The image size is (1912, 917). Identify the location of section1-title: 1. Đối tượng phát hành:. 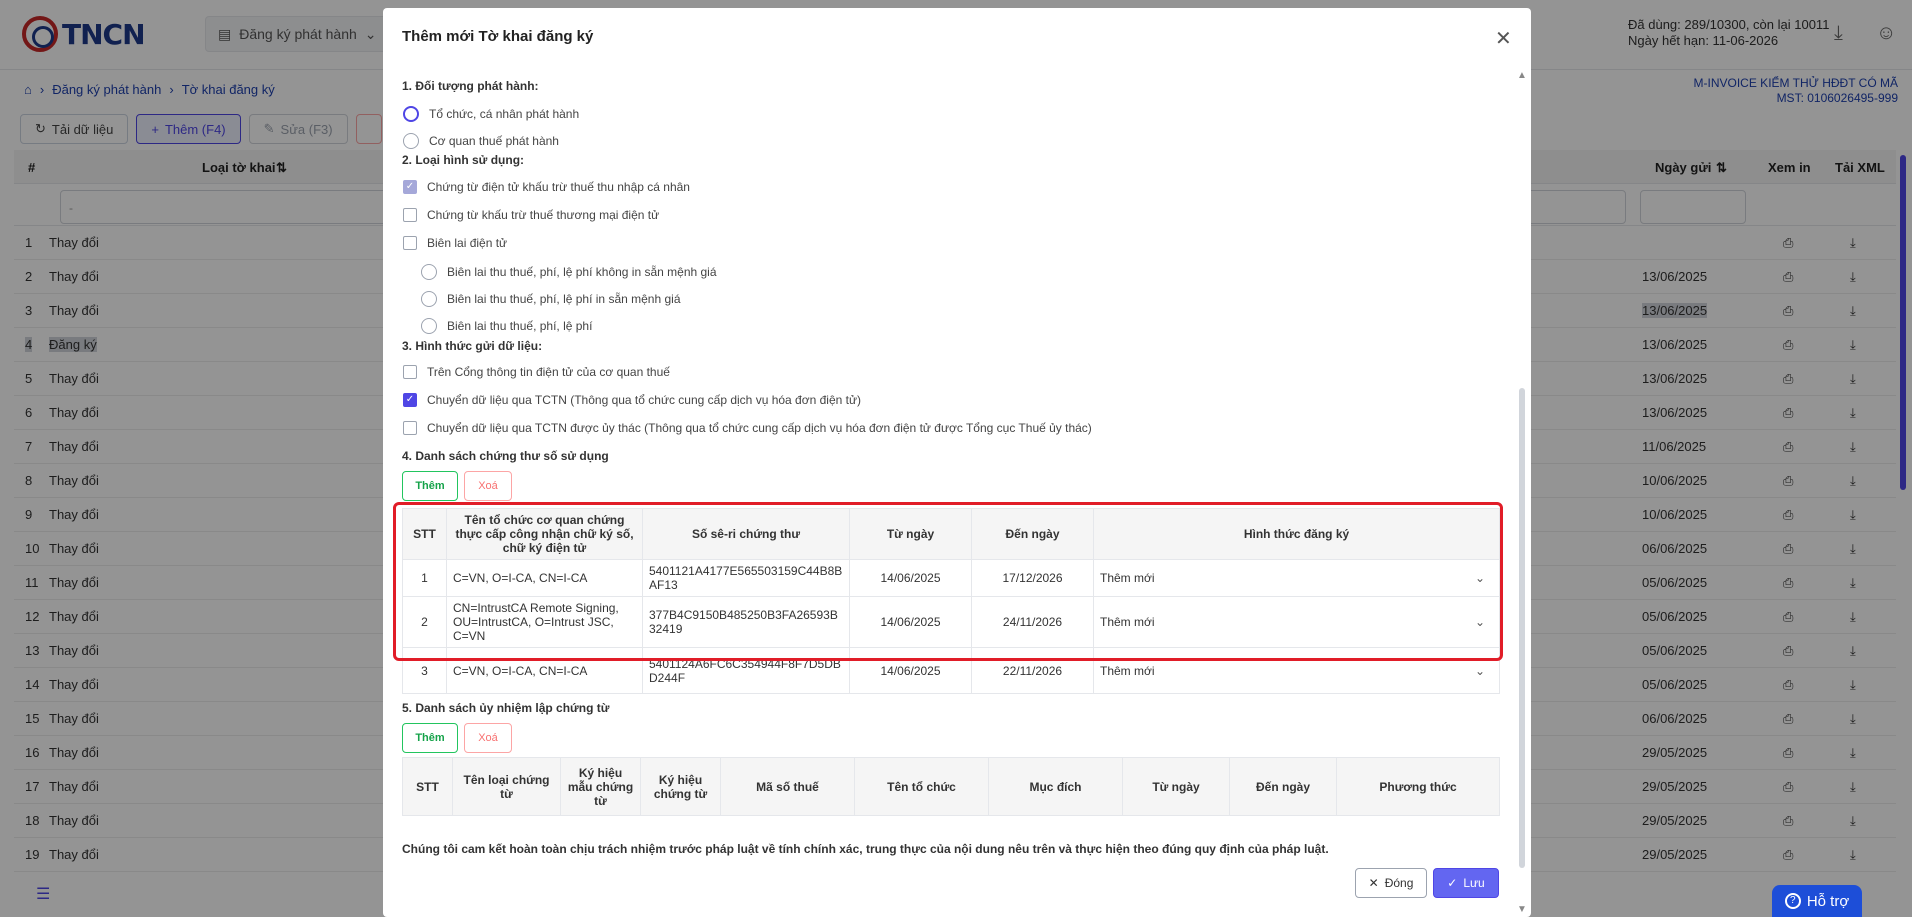
(470, 86).